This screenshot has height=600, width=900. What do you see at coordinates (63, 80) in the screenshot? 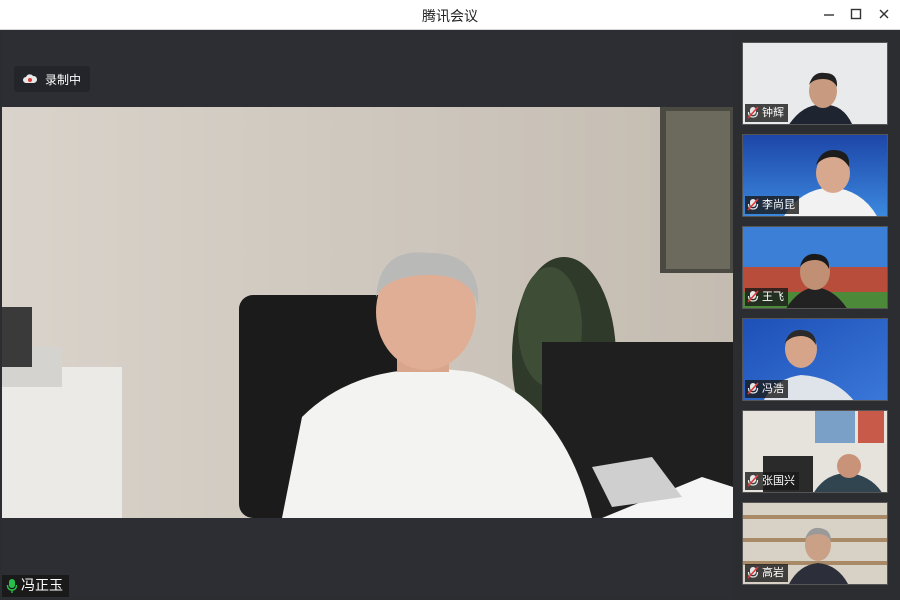
I see `recording-label: 录制中` at bounding box center [63, 80].